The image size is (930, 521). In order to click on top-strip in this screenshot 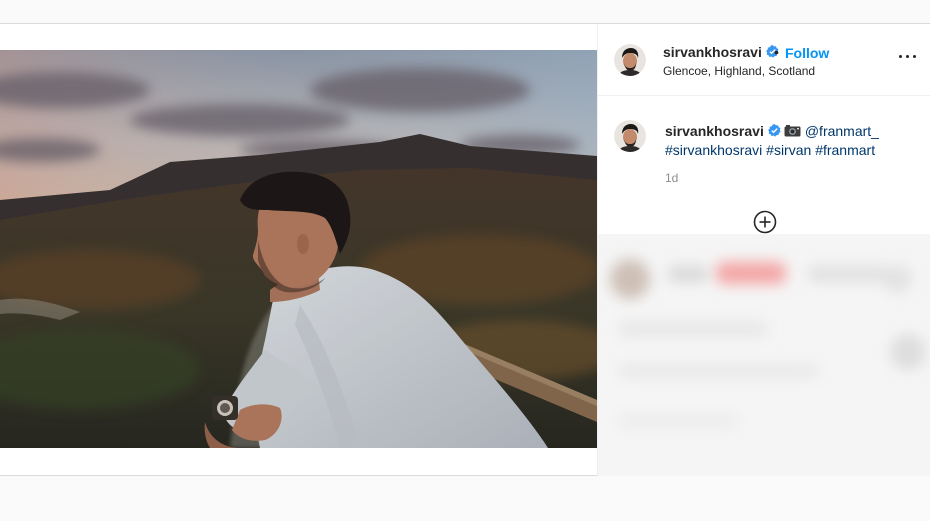, I will do `click(465, 12)`.